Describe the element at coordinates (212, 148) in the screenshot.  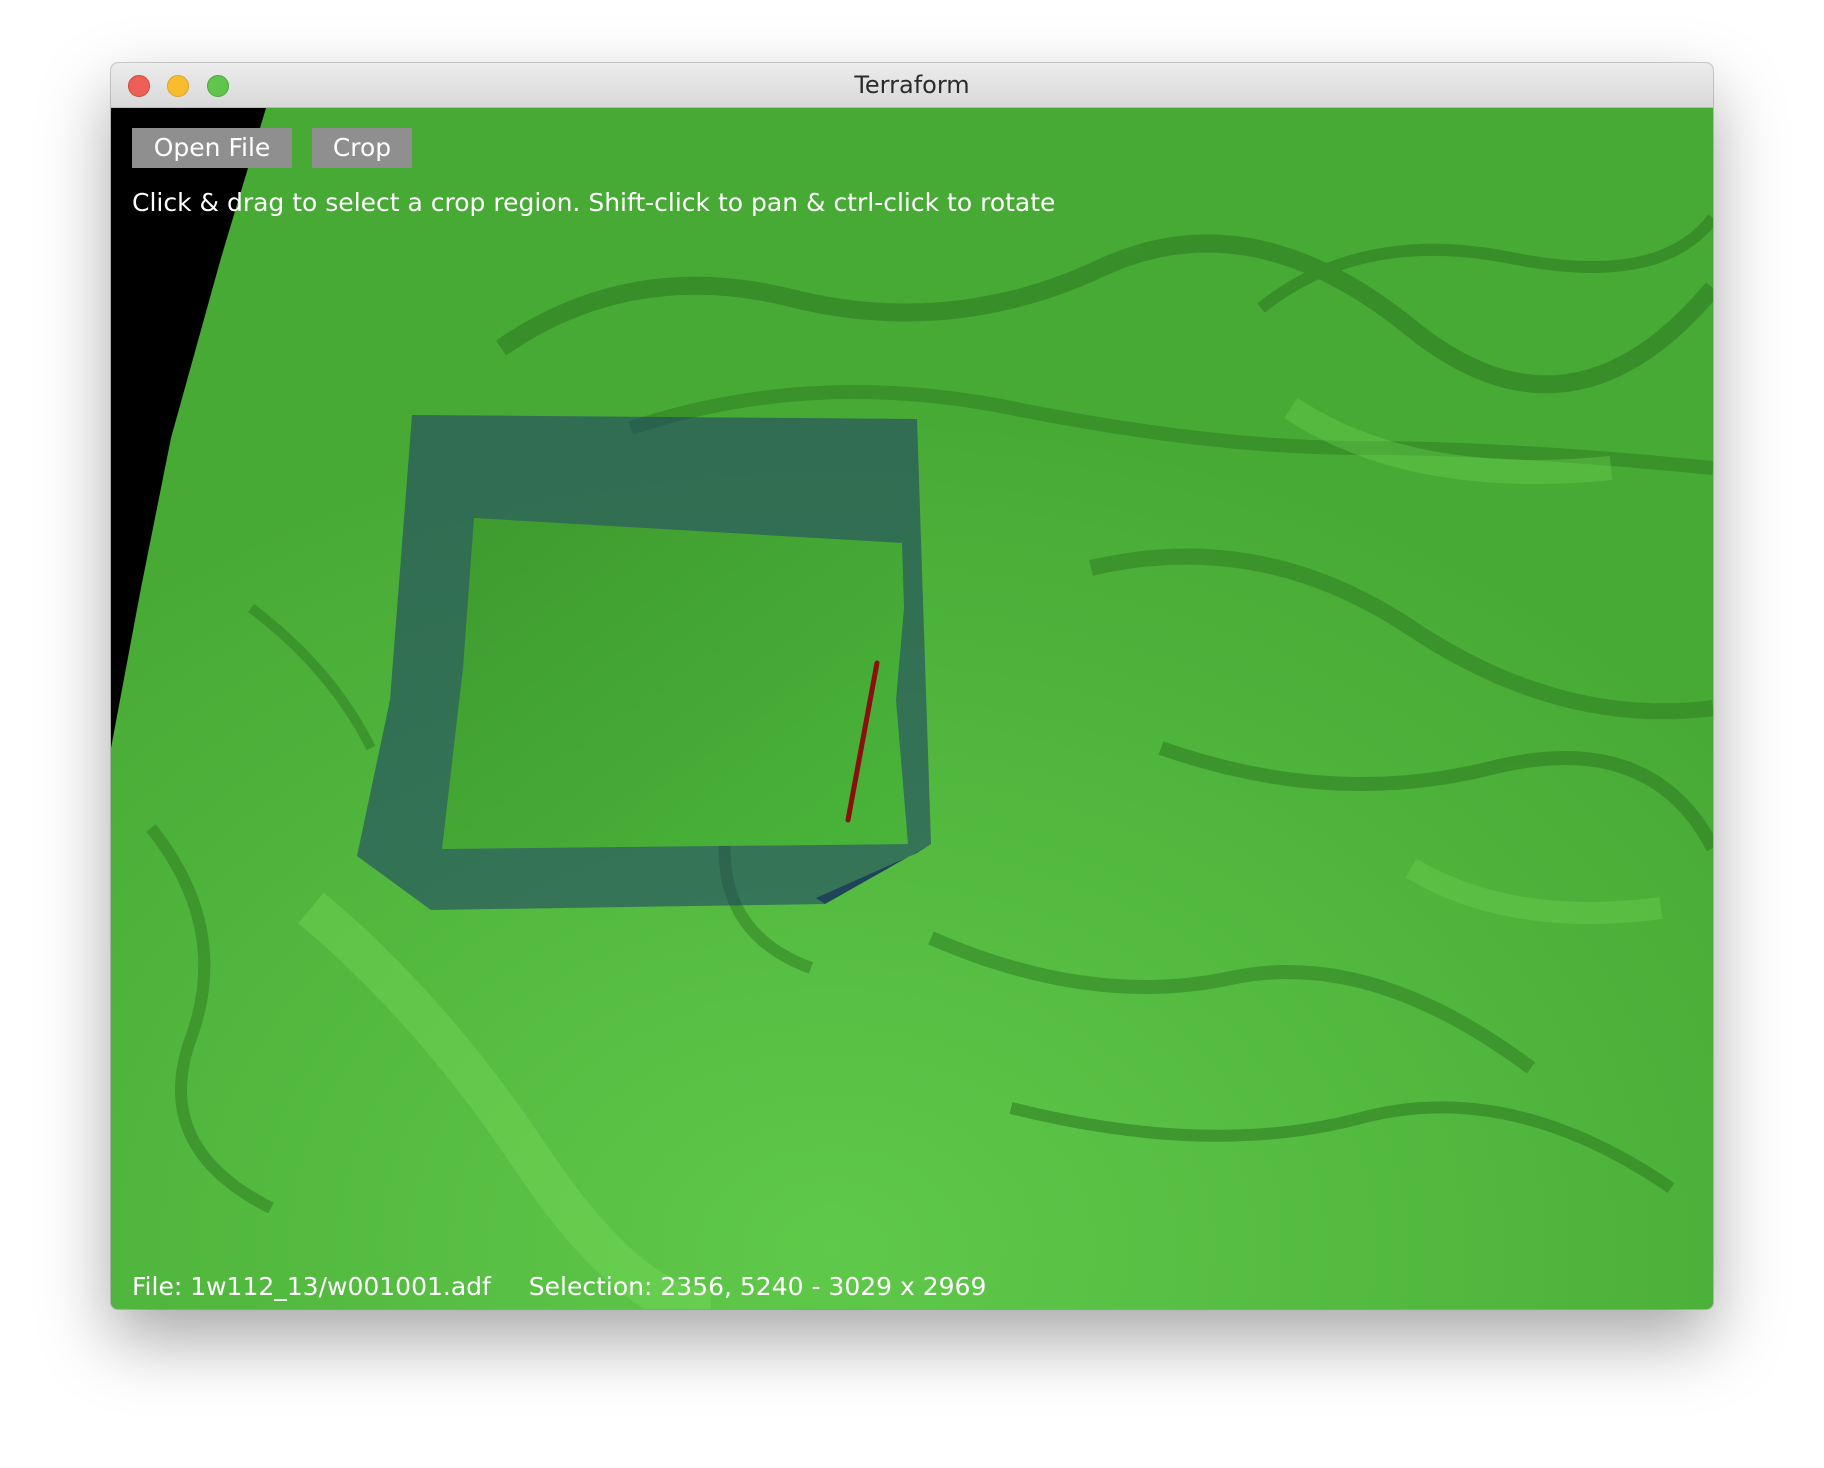
I see `open-file-button: Open File` at that location.